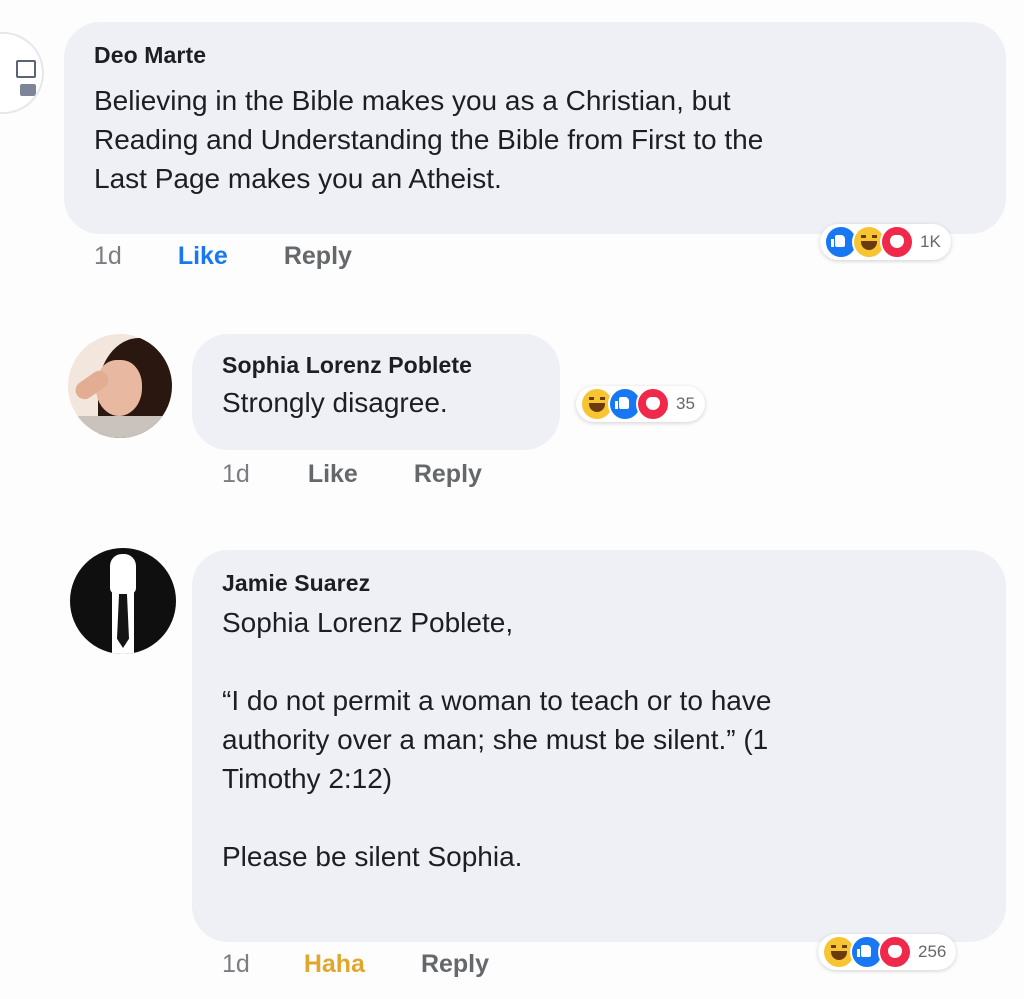 The height and width of the screenshot is (999, 1024). What do you see at coordinates (334, 964) in the screenshot?
I see `haha-button: Haha` at bounding box center [334, 964].